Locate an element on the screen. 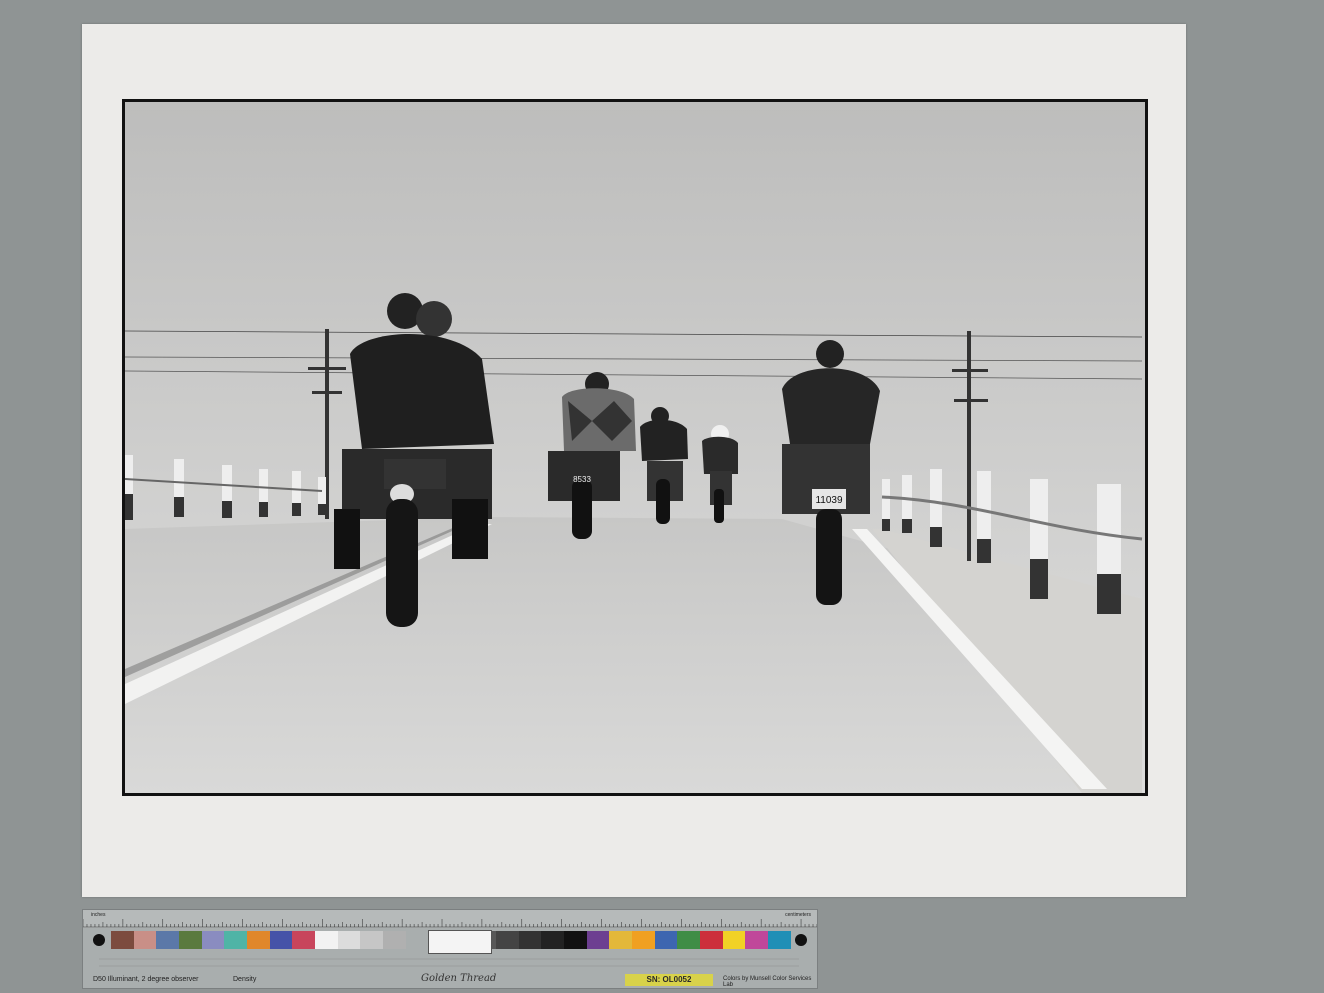 This screenshot has height=993, width=1324. illuminant-label: D50 Illuminant, 2 degree observer is located at coordinates (146, 979).